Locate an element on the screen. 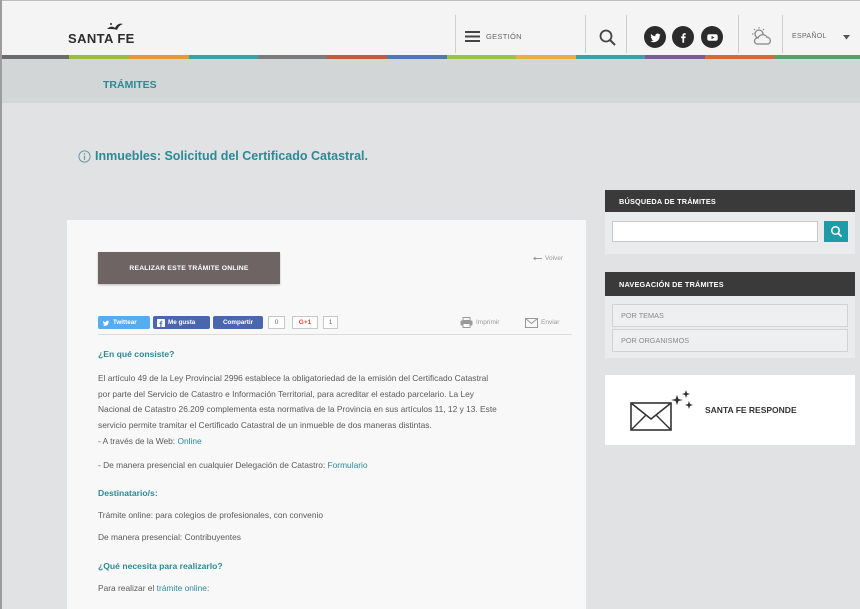 This screenshot has height=609, width=860. tweet-label: Twittear is located at coordinates (125, 322).